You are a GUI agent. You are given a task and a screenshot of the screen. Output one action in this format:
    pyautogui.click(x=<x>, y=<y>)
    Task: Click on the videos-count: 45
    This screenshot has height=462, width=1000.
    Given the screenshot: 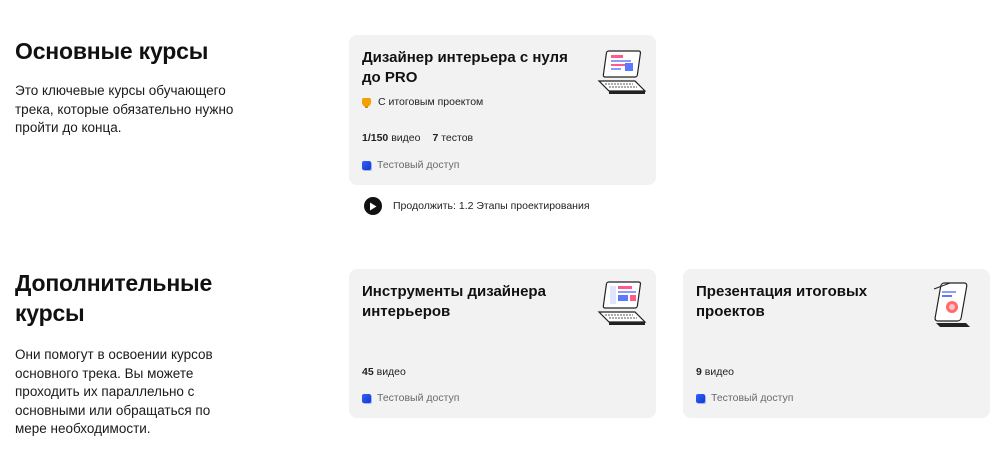 What is the action you would take?
    pyautogui.click(x=368, y=372)
    